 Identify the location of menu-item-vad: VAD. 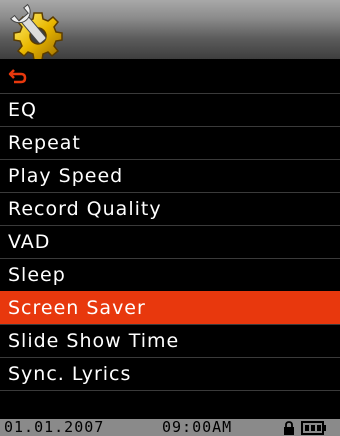
(170, 241).